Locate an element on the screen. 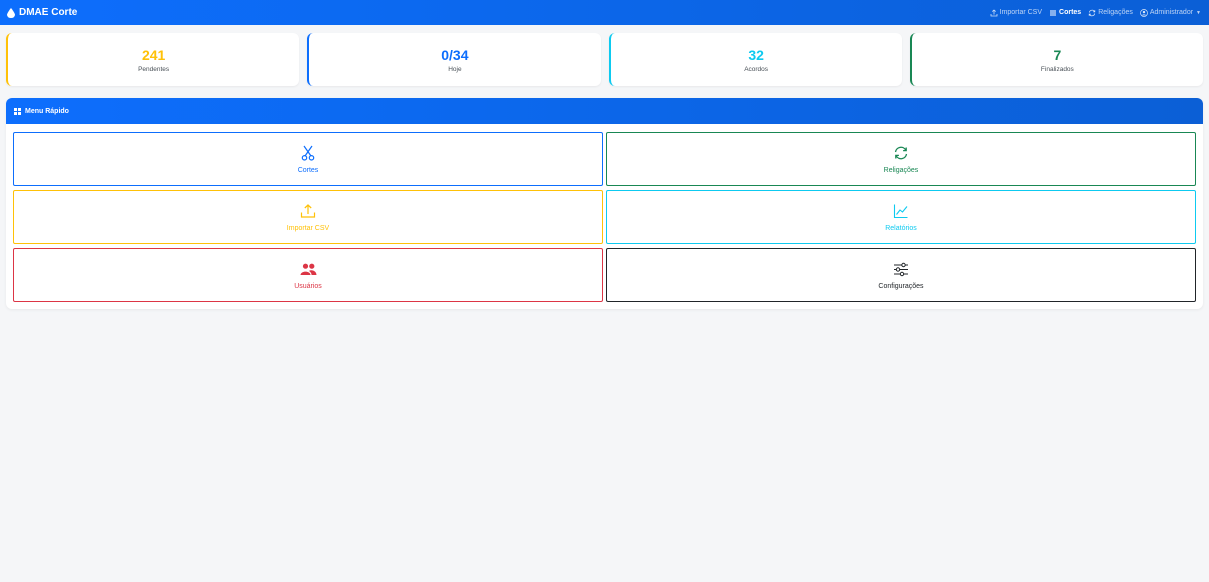  caret-down-icon: ▼ is located at coordinates (1198, 12).